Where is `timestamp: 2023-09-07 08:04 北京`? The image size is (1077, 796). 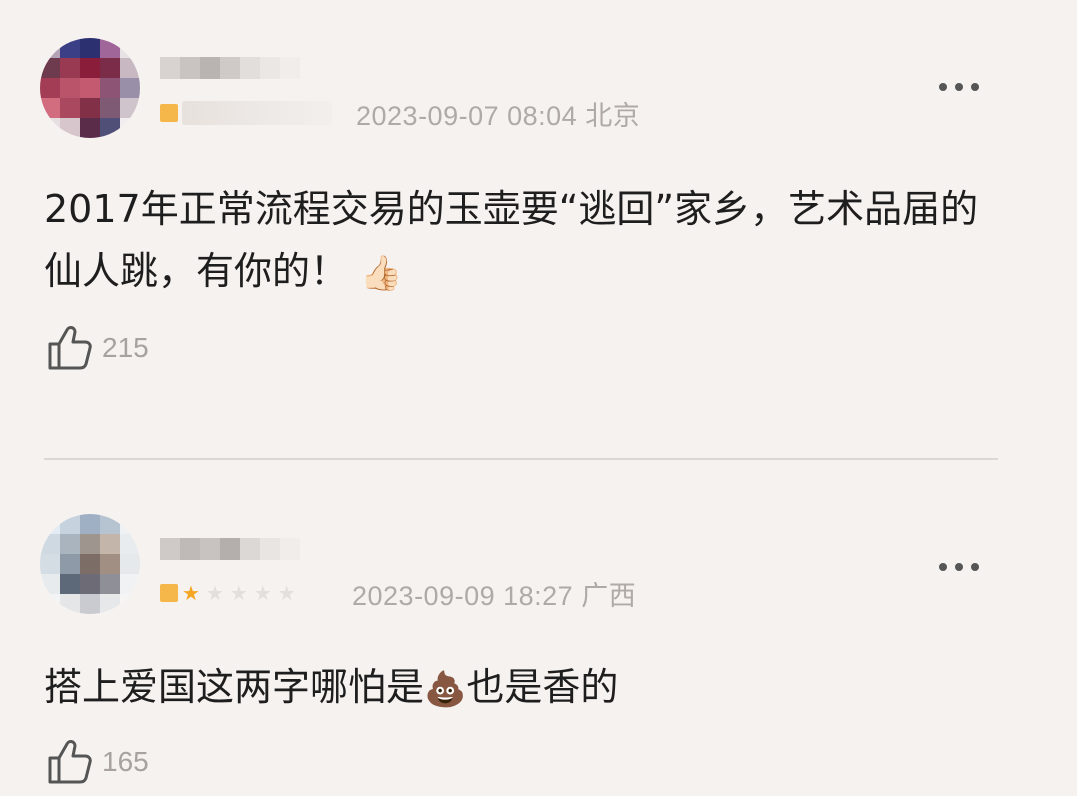 timestamp: 2023-09-07 08:04 北京 is located at coordinates (498, 115).